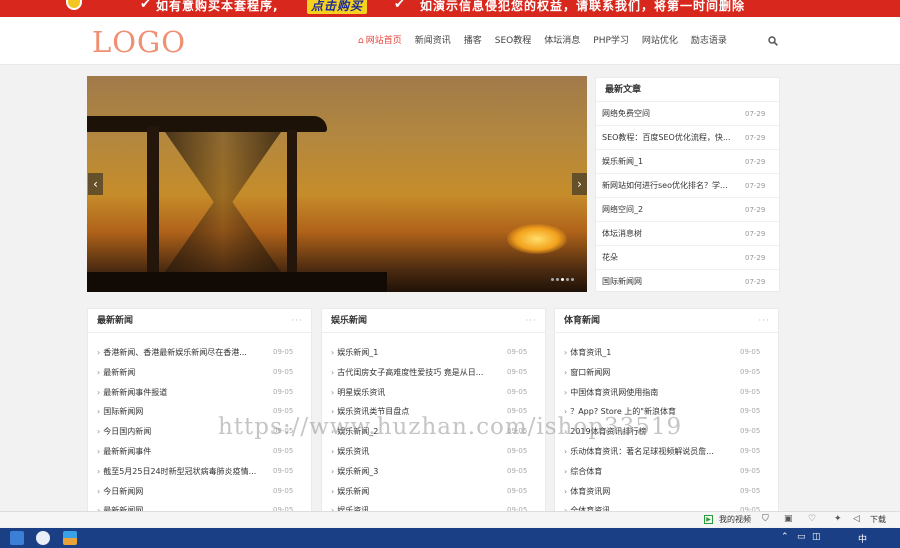 The height and width of the screenshot is (548, 900). Describe the element at coordinates (765, 519) in the screenshot. I see `shield-icon: ⛉` at that location.